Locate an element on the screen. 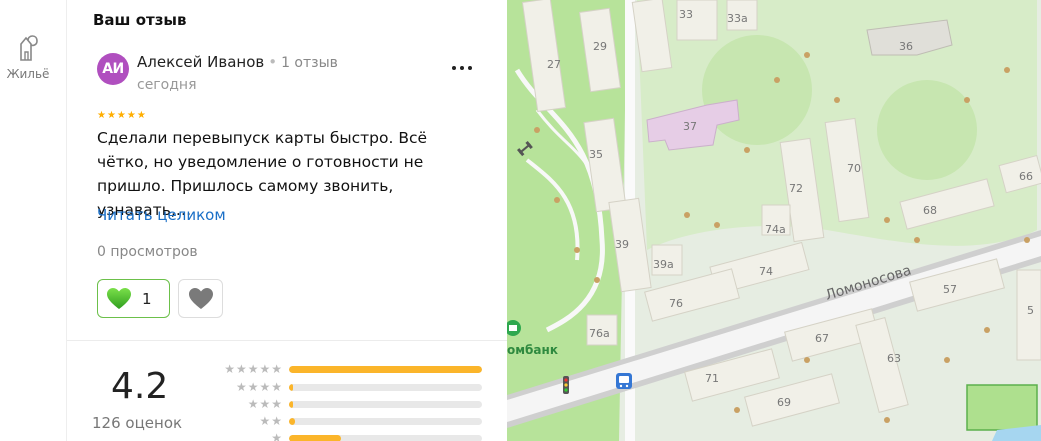  rating-count: 126 оценок is located at coordinates (137, 423).